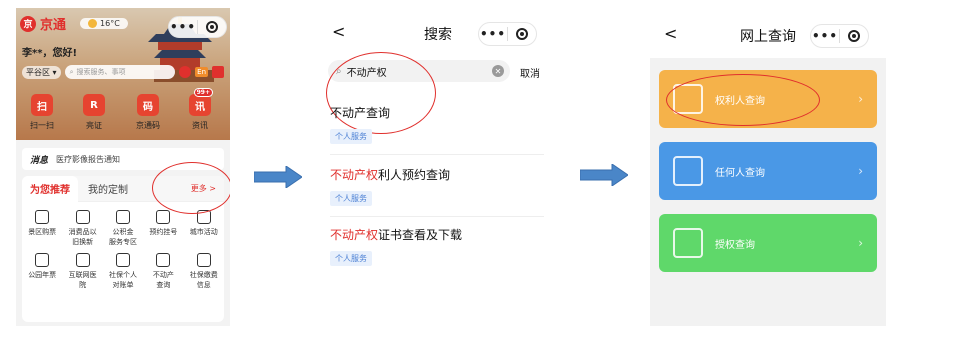 The image size is (954, 344). Describe the element at coordinates (123, 271) in the screenshot. I see `service-grid-item: 社保个人 对账单` at that location.